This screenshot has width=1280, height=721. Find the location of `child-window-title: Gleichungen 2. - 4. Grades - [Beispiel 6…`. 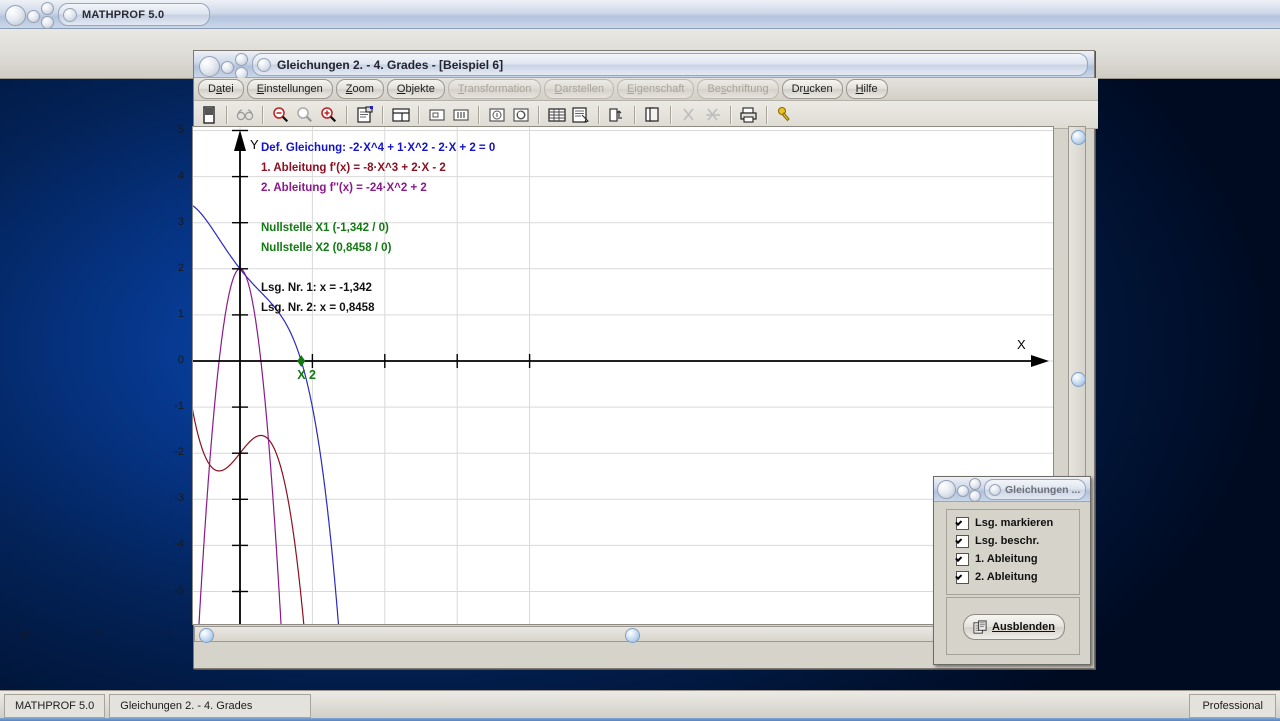

child-window-title: Gleichungen 2. - 4. Grades - [Beispiel 6… is located at coordinates (390, 64).